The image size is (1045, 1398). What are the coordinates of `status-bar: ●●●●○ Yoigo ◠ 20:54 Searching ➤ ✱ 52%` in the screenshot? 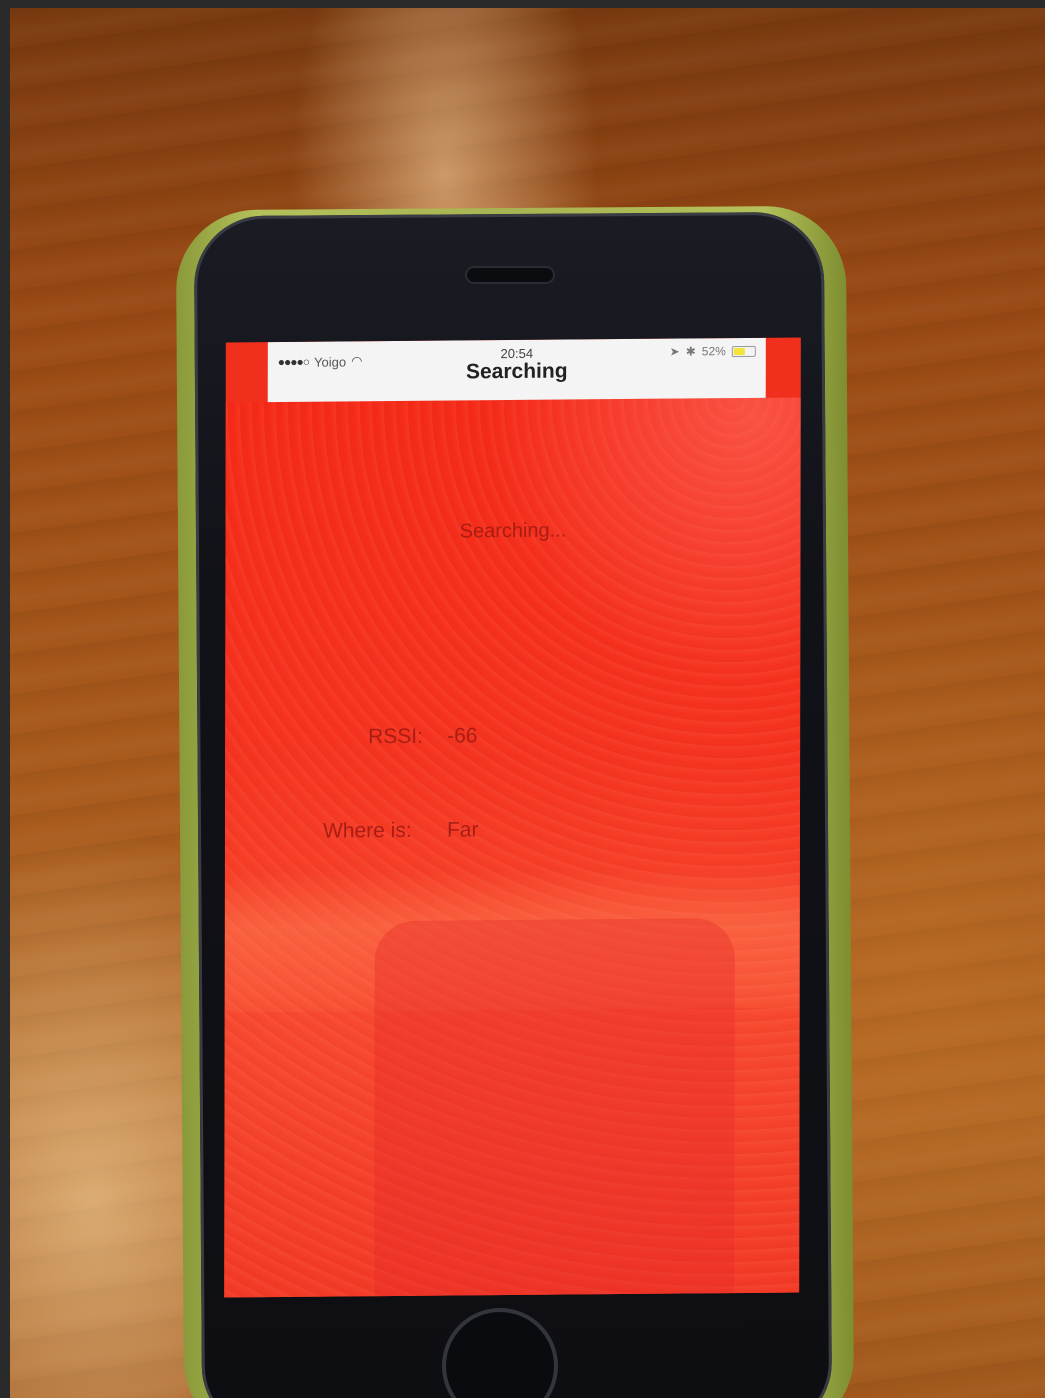 It's located at (516, 372).